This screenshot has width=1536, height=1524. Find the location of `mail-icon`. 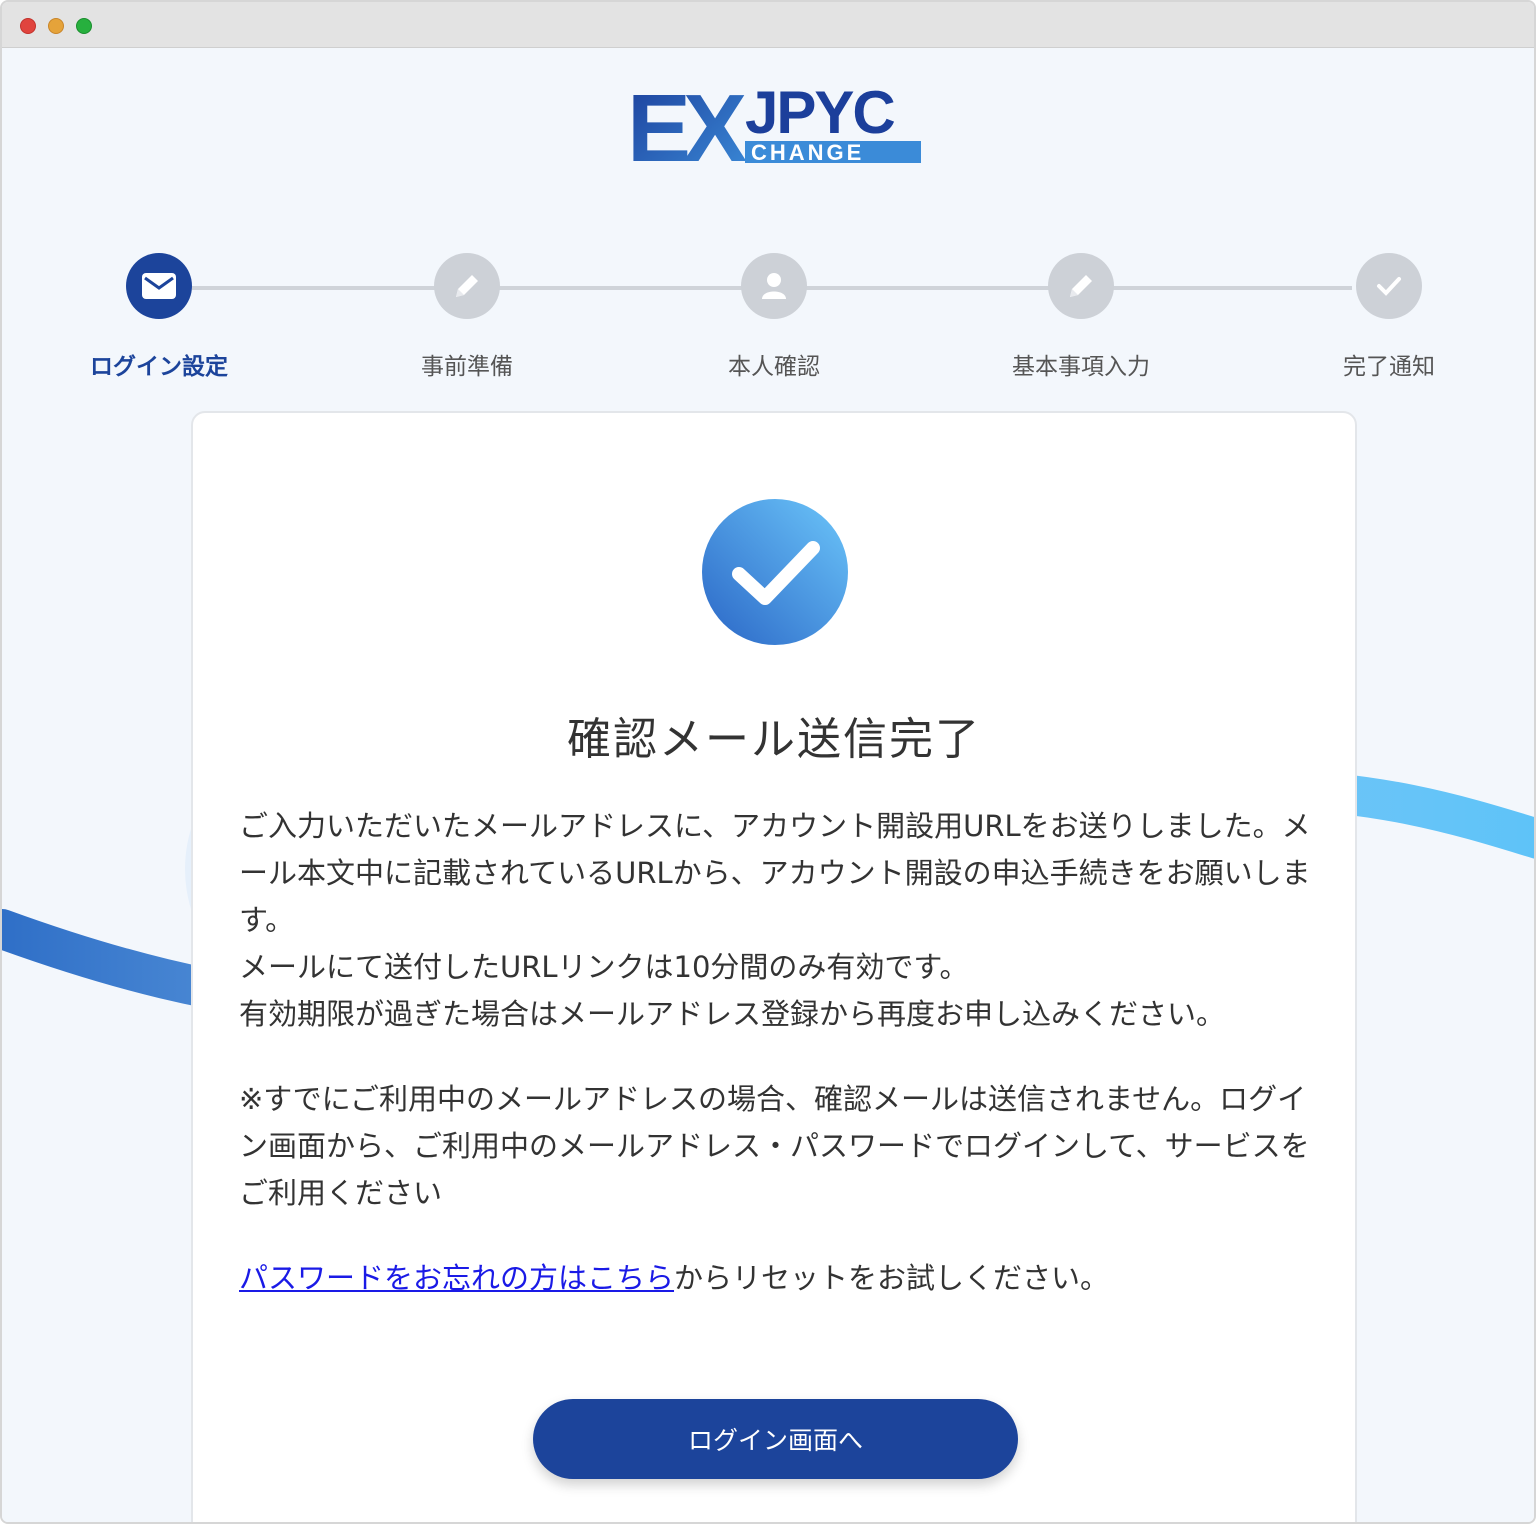

mail-icon is located at coordinates (159, 286).